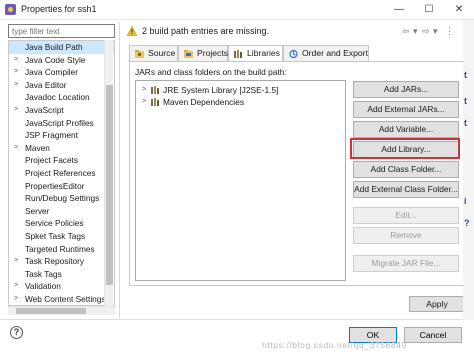 The width and height of the screenshot is (474, 358). I want to click on tree-item-label: Run/Debug Settings, so click(62, 198).